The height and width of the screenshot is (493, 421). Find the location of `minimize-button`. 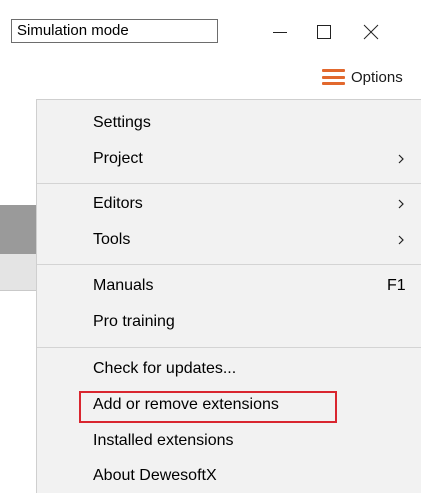

minimize-button is located at coordinates (280, 32).